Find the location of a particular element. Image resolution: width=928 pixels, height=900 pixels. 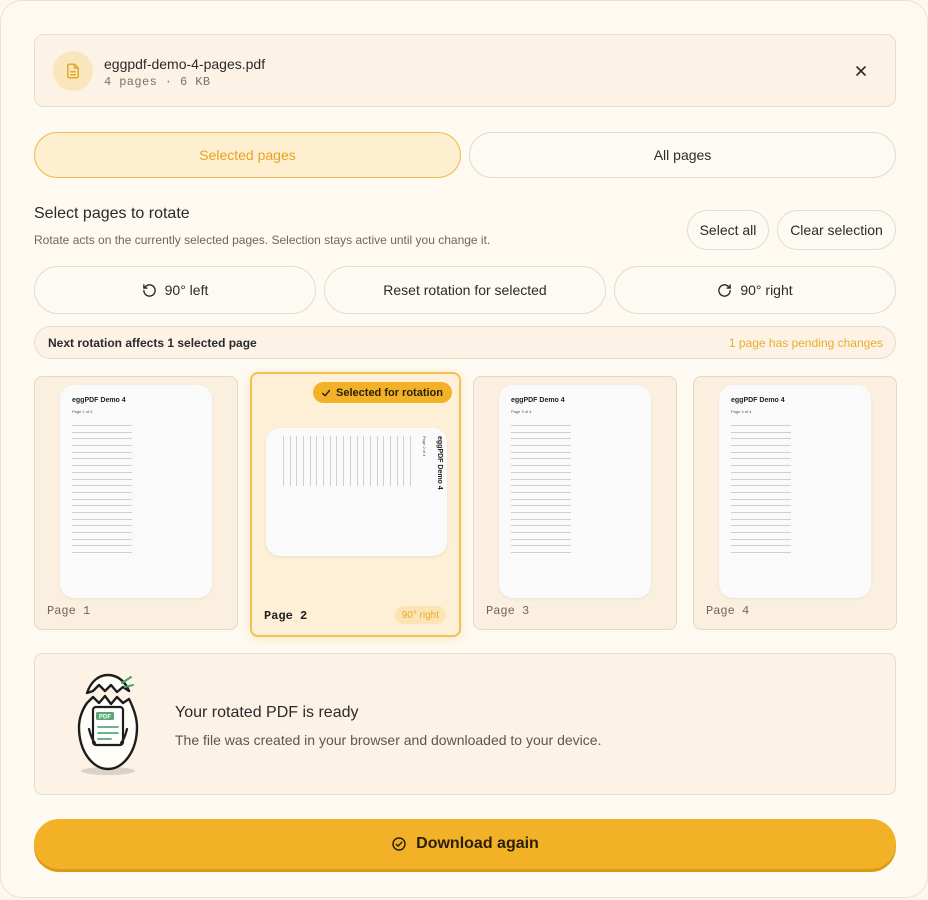

egg-pdf-badge: PDF is located at coordinates (105, 718).